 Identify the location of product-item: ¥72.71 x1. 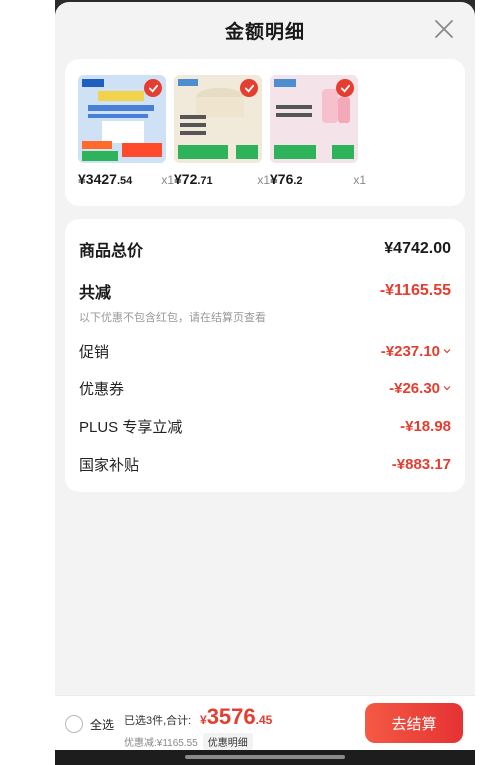
(222, 131).